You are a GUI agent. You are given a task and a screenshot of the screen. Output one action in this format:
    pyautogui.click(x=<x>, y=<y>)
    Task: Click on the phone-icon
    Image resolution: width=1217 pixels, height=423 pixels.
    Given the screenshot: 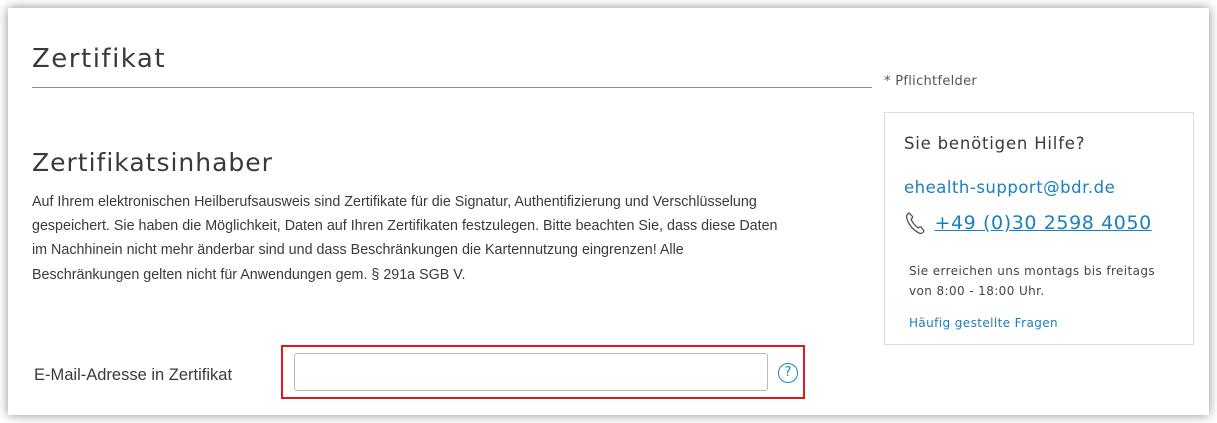 What is the action you would take?
    pyautogui.click(x=915, y=223)
    